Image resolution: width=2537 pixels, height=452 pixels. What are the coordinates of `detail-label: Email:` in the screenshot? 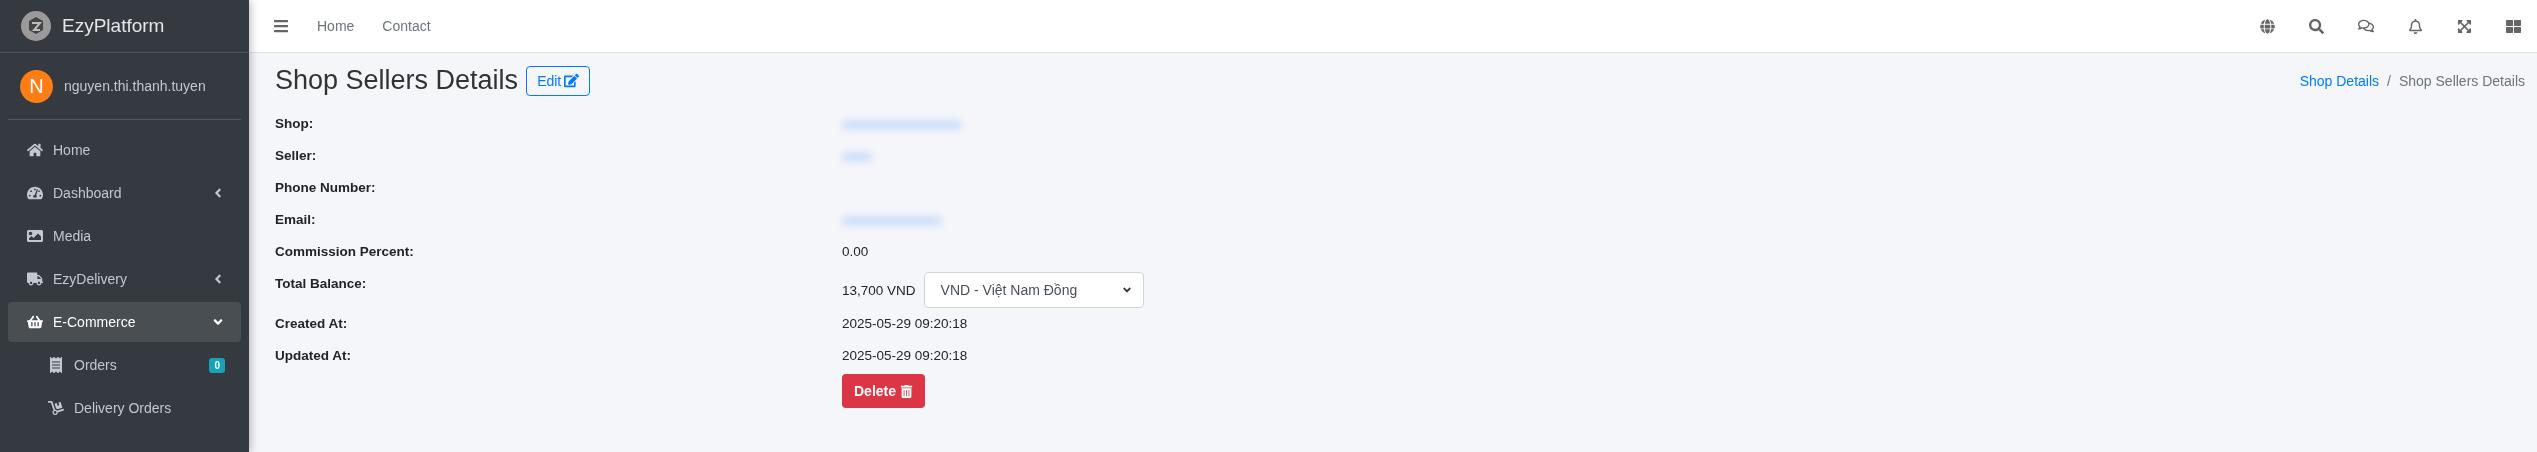 It's located at (296, 220).